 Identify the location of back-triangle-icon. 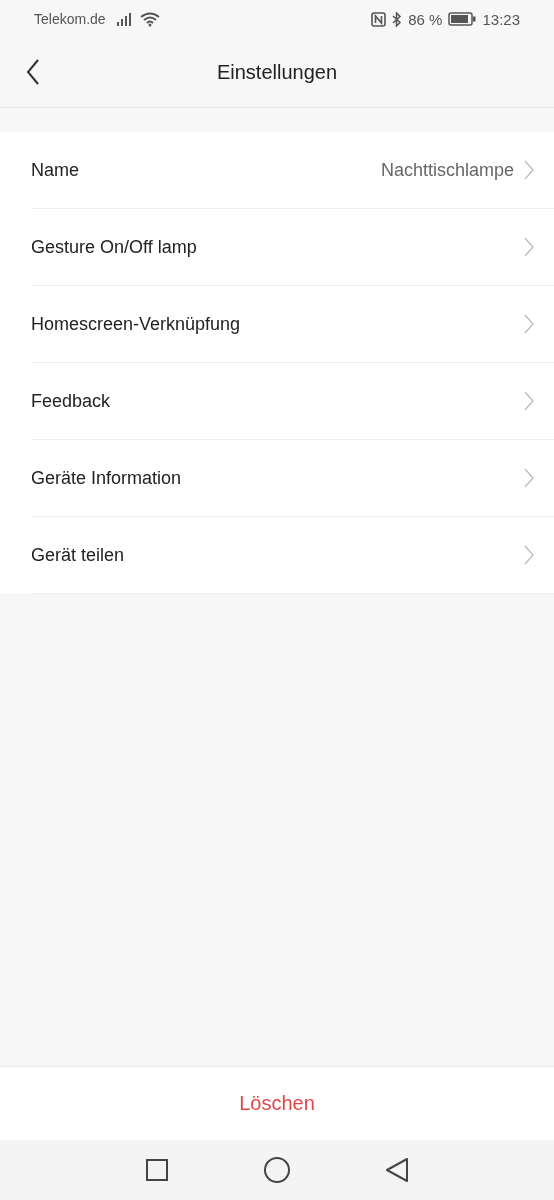
(397, 1170).